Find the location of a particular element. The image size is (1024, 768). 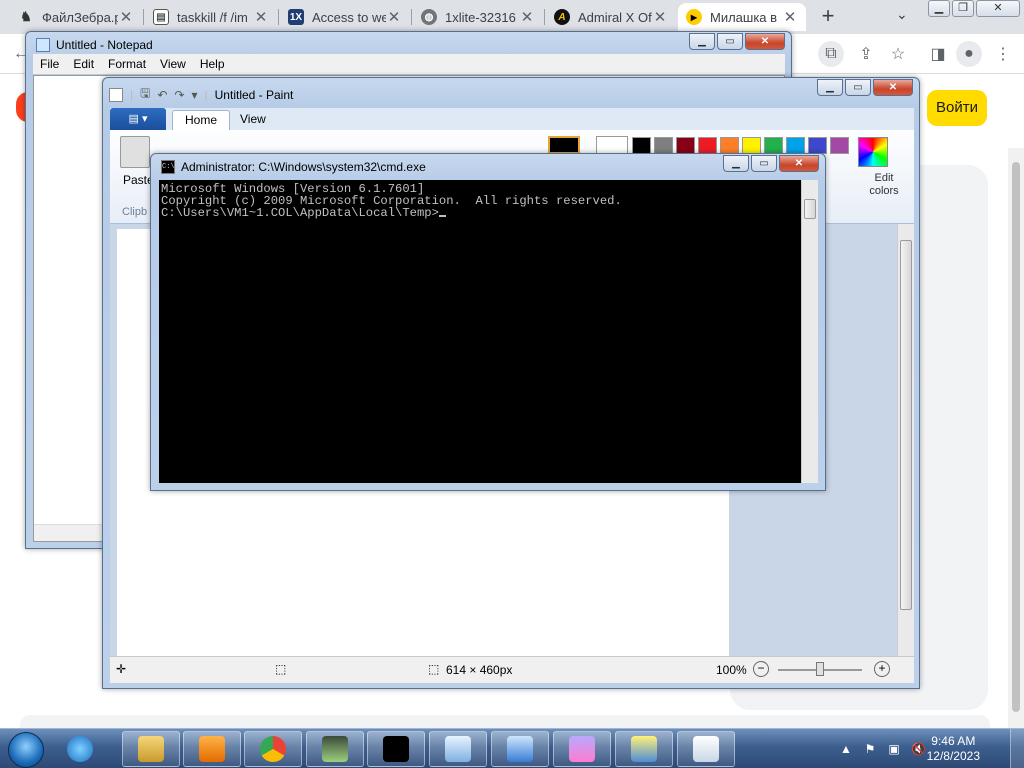

page-scrollbar is located at coordinates (1016, 438).